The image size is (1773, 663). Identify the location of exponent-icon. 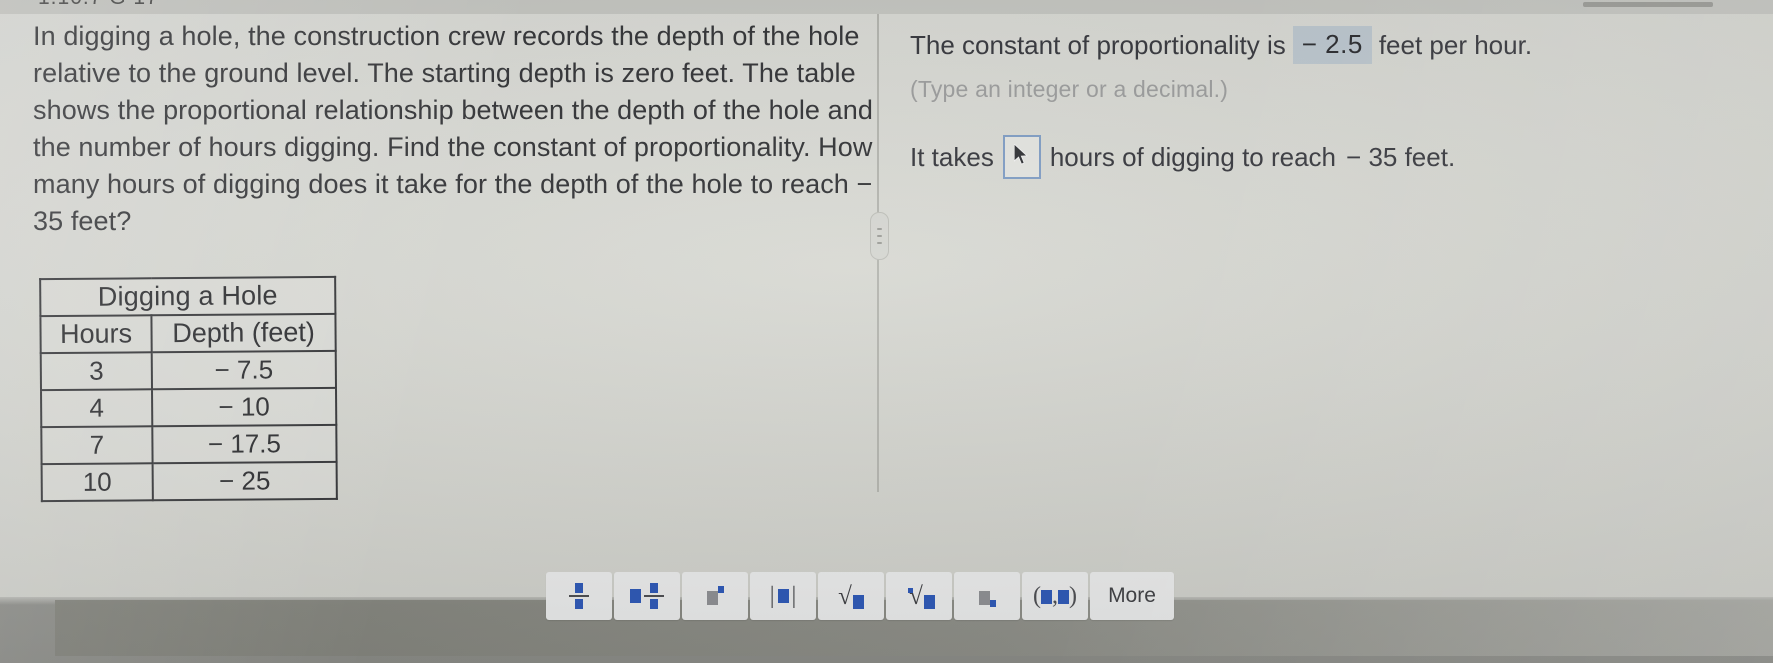
(715, 596).